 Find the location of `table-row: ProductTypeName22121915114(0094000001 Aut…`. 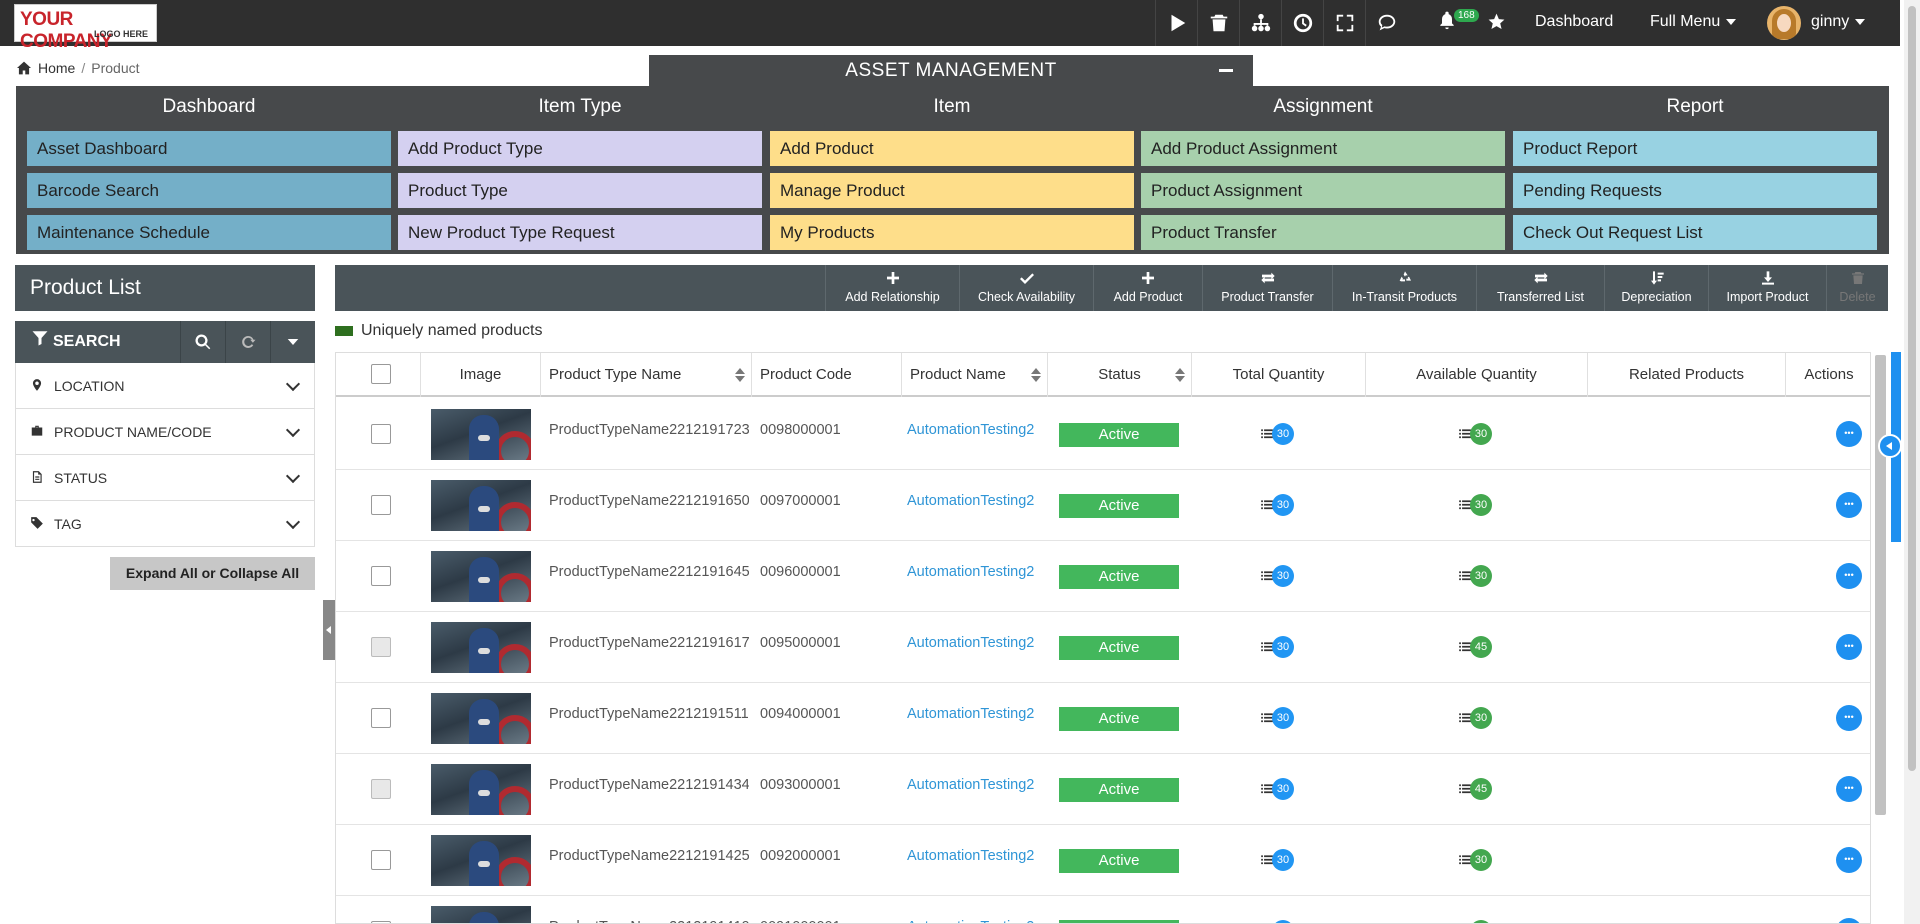

table-row: ProductTypeName22121915114(0094000001 Aut… is located at coordinates (1103, 718).